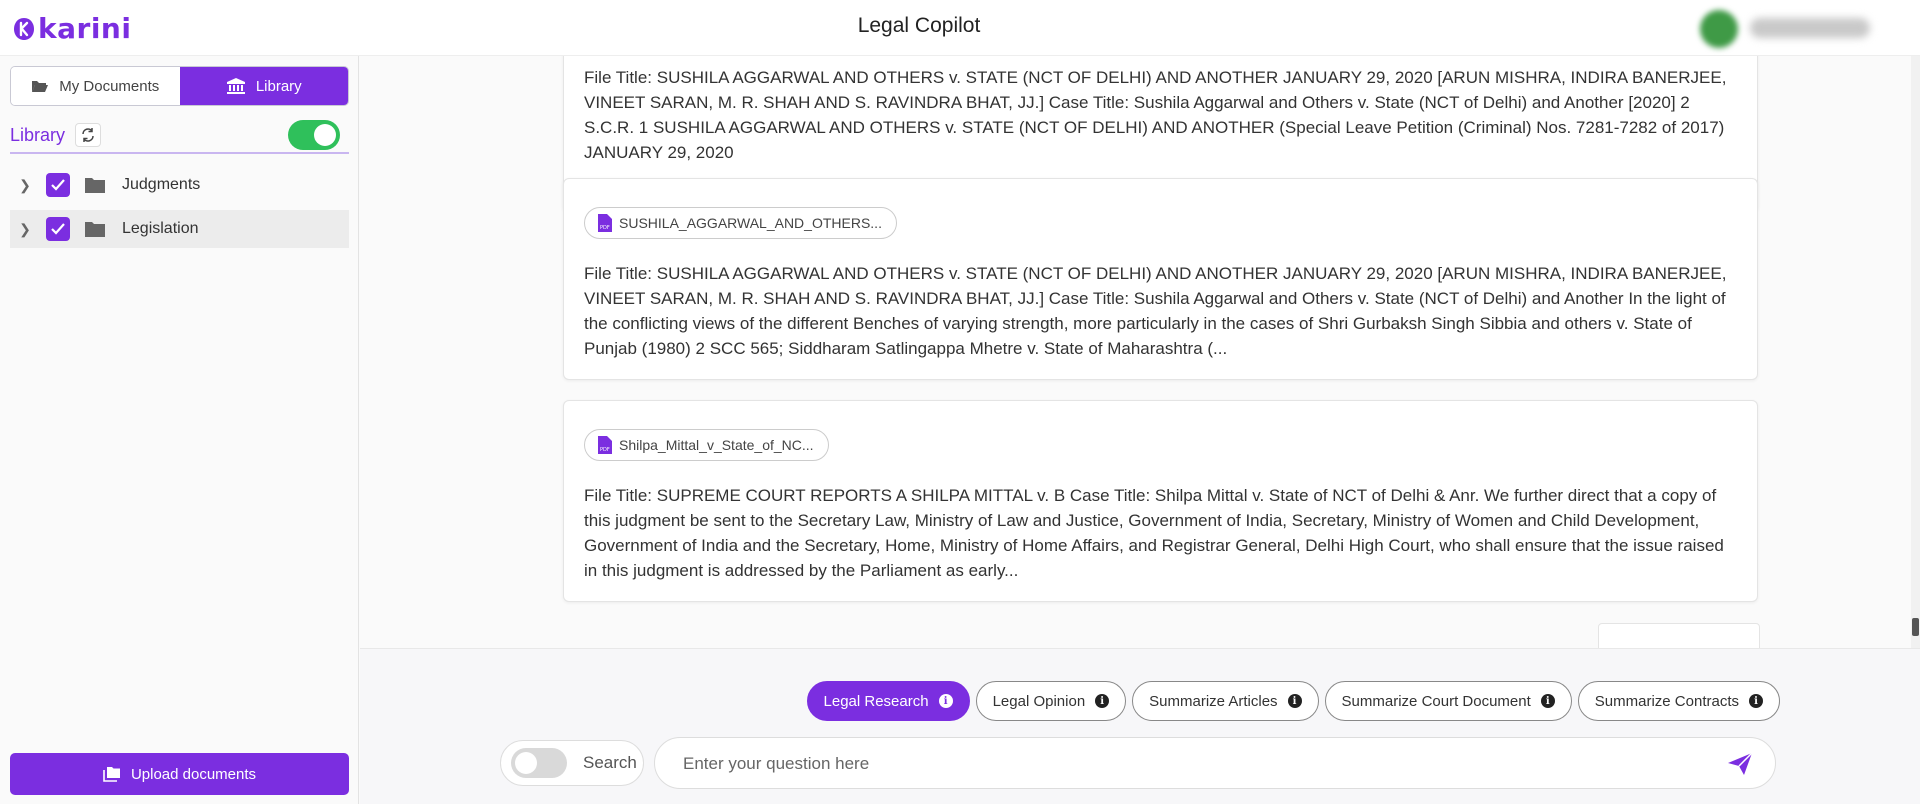 The image size is (1920, 804). What do you see at coordinates (876, 701) in the screenshot?
I see `mode-label: Legal Research` at bounding box center [876, 701].